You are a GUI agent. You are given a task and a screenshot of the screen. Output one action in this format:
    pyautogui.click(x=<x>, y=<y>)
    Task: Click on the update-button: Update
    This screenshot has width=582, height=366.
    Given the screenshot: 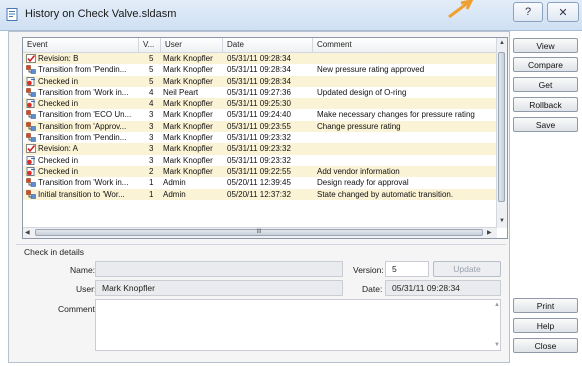 What is the action you would take?
    pyautogui.click(x=467, y=269)
    